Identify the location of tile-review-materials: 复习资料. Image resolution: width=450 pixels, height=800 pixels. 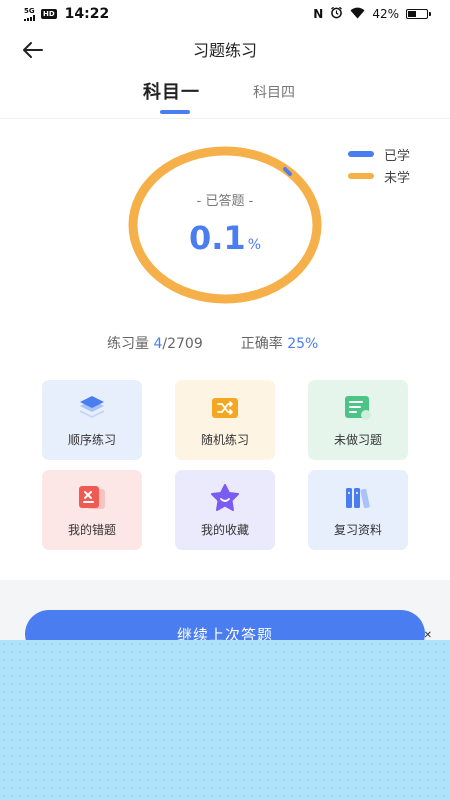
(358, 510).